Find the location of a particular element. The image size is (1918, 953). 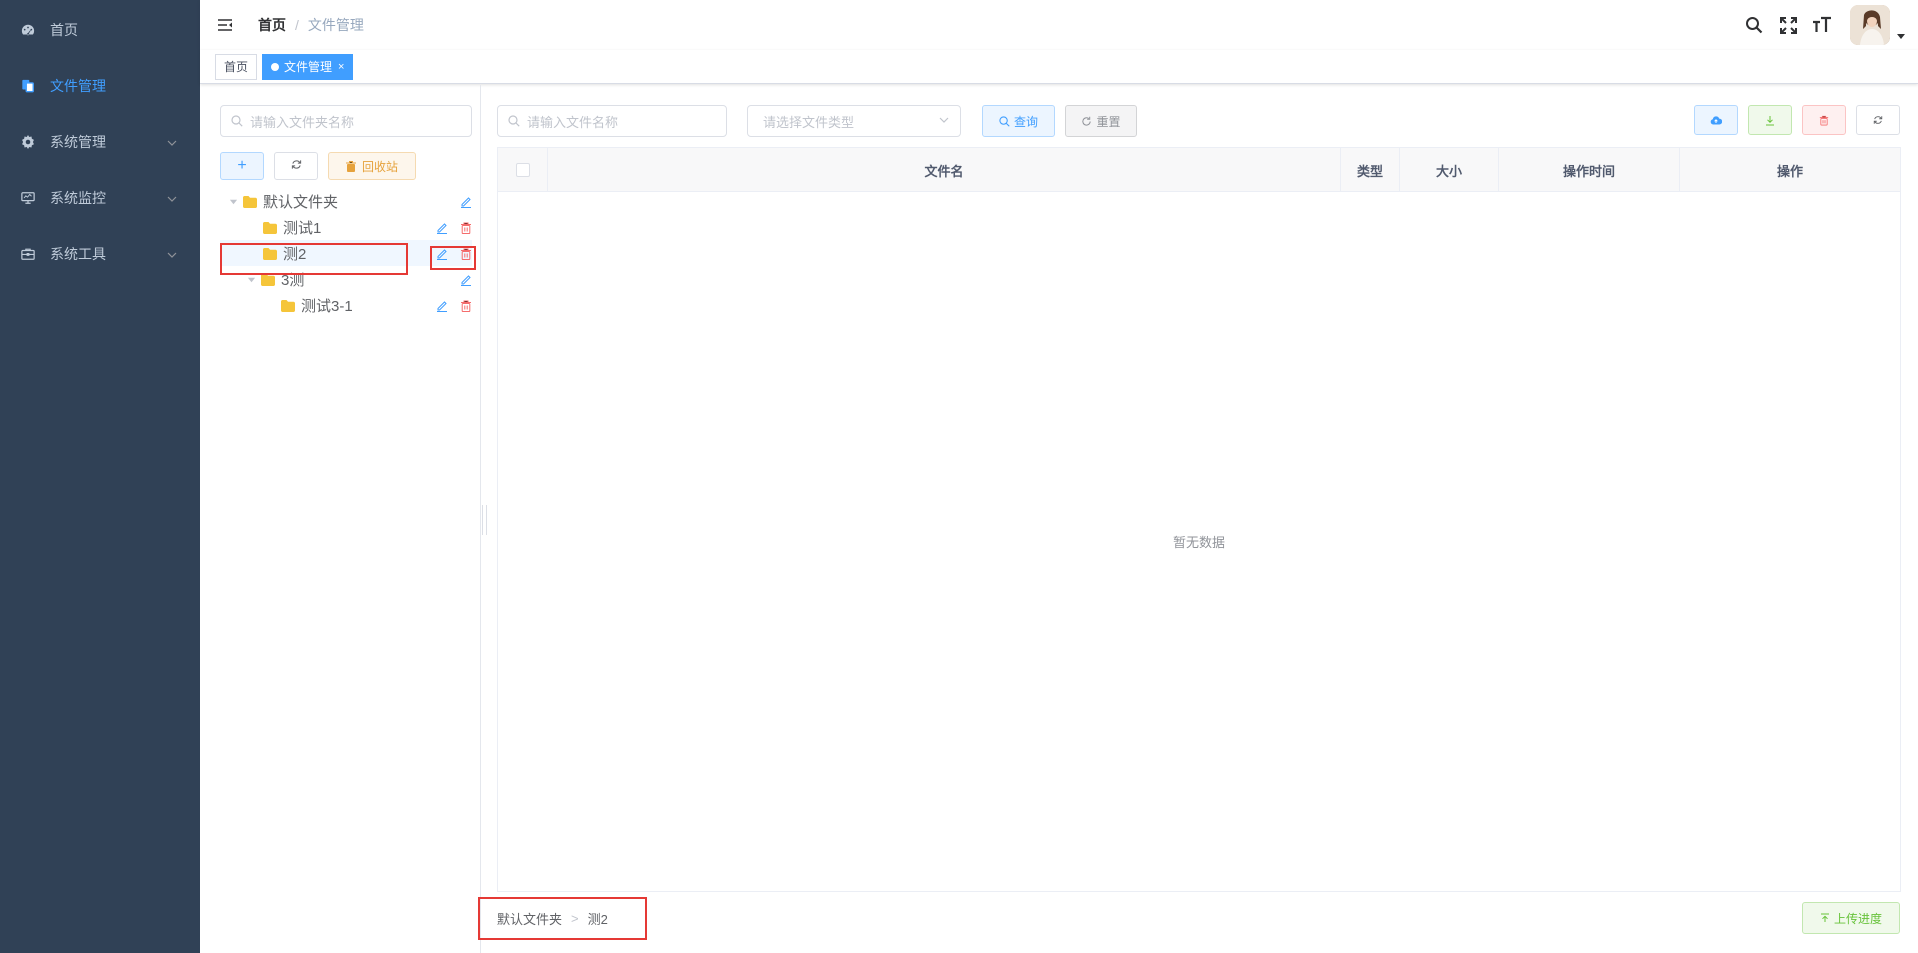

column-header-time: 操作时间 is located at coordinates (1589, 170).